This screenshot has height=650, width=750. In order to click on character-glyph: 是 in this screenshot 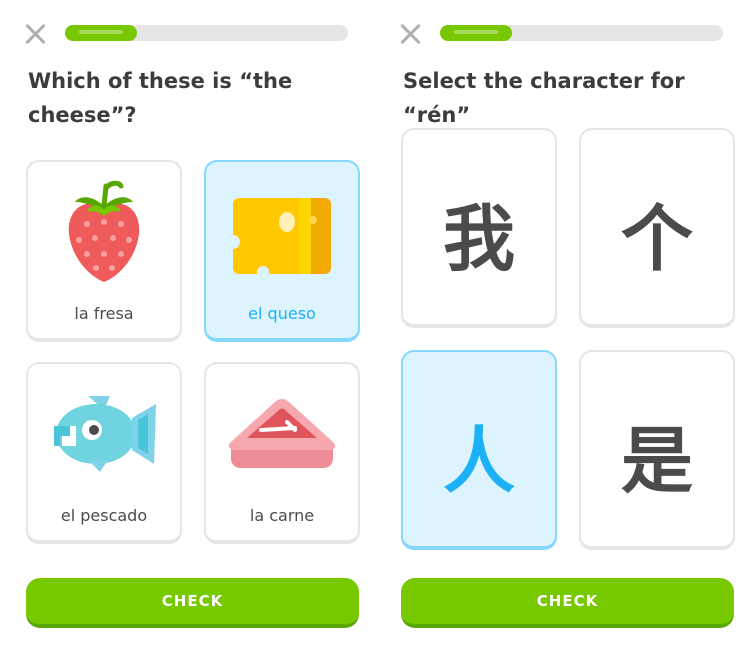, I will do `click(656, 461)`.